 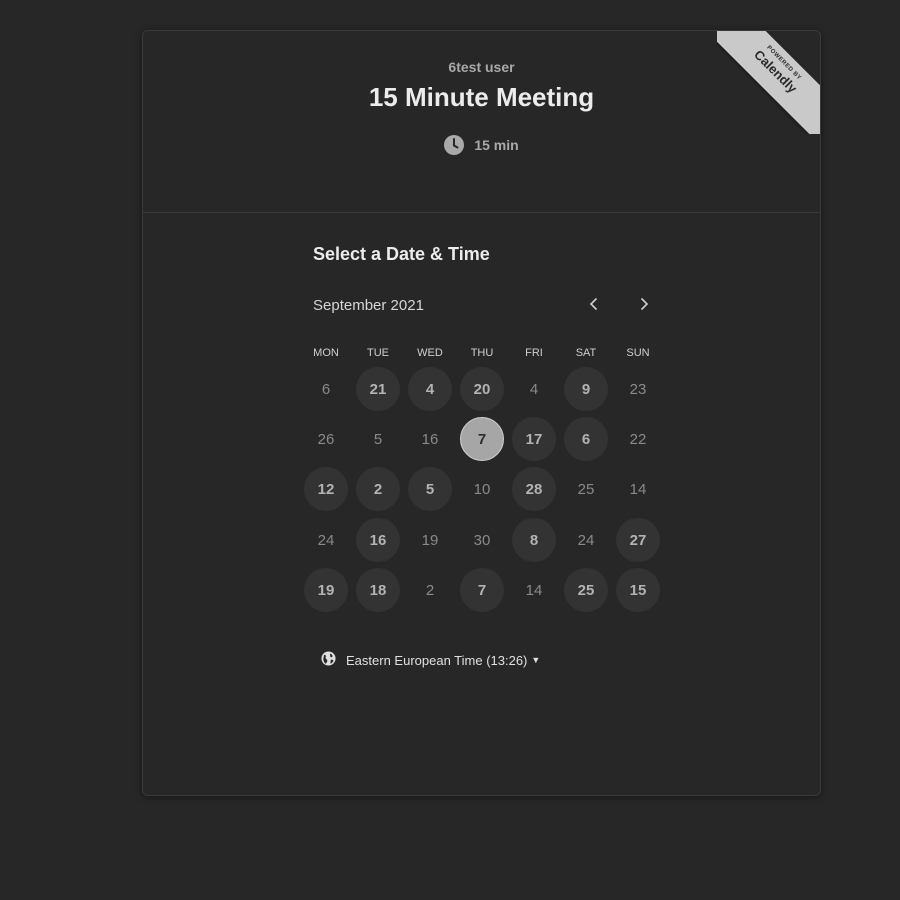 I want to click on available-date-button: 18, so click(x=378, y=590).